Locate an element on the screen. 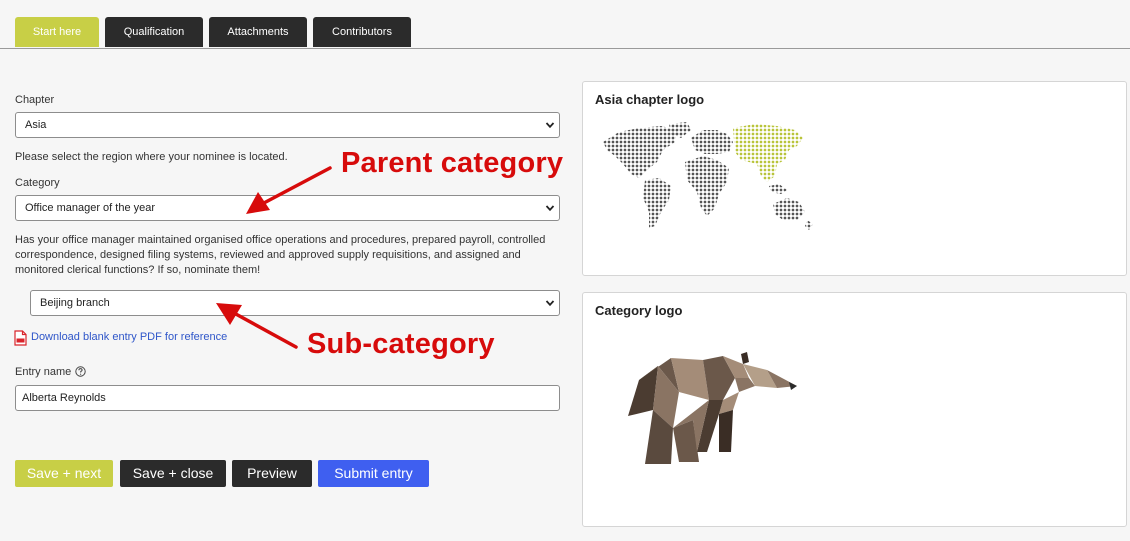 Image resolution: width=1130 pixels, height=541 pixels. help-circle-icon is located at coordinates (80, 371).